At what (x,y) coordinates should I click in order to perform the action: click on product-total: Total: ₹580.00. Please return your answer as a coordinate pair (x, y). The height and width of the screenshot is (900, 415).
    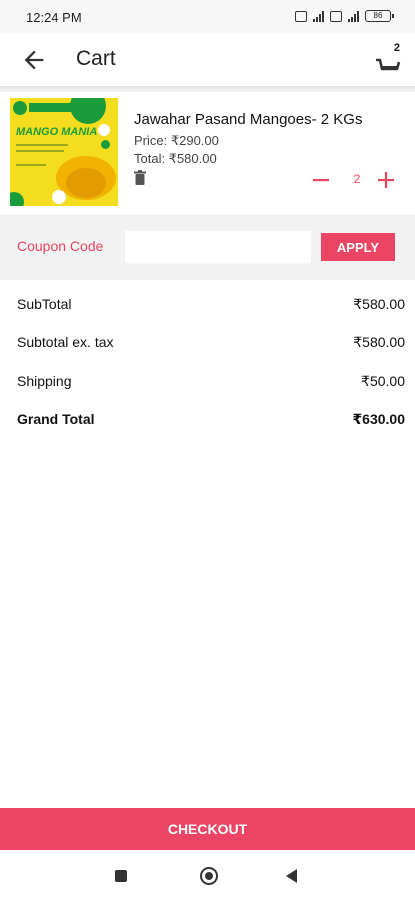
    Looking at the image, I should click on (175, 158).